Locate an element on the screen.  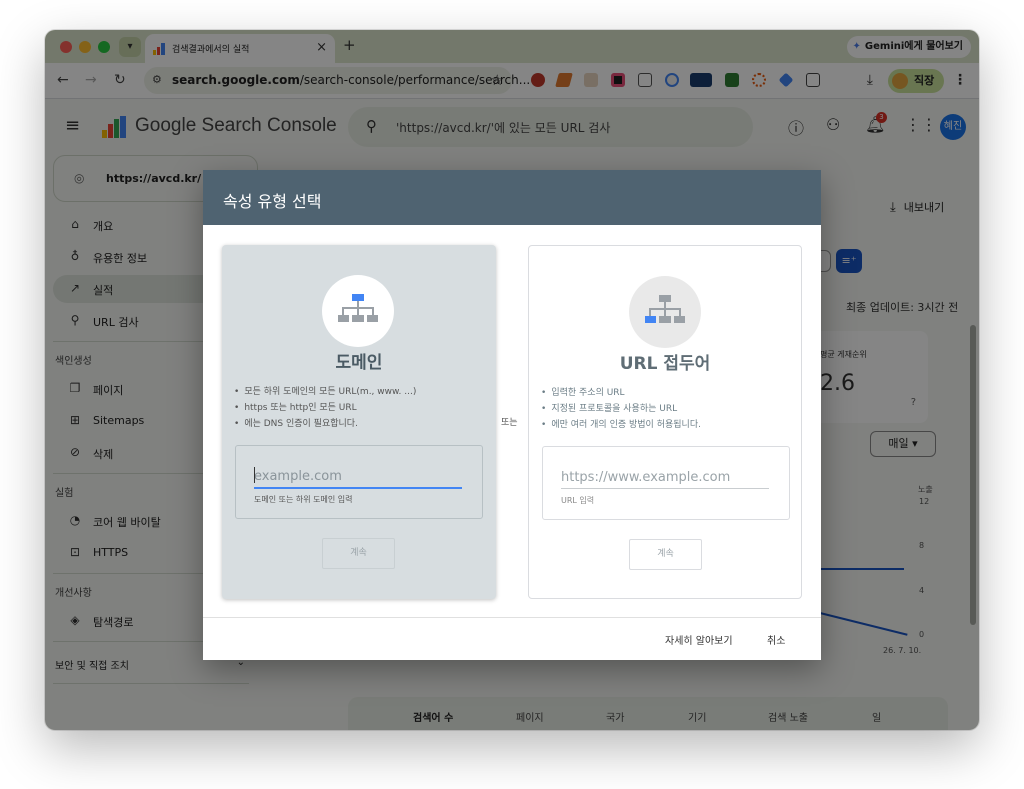
domain-icon-circle is located at coordinates (358, 311).